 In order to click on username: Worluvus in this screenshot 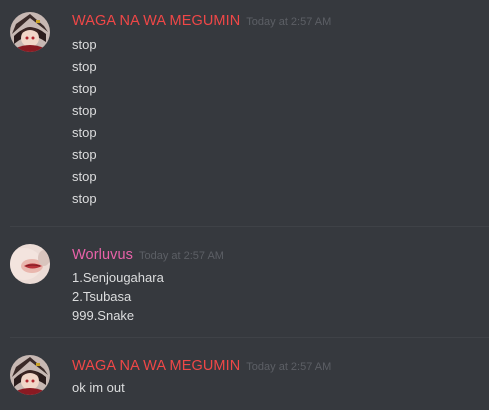, I will do `click(102, 255)`.